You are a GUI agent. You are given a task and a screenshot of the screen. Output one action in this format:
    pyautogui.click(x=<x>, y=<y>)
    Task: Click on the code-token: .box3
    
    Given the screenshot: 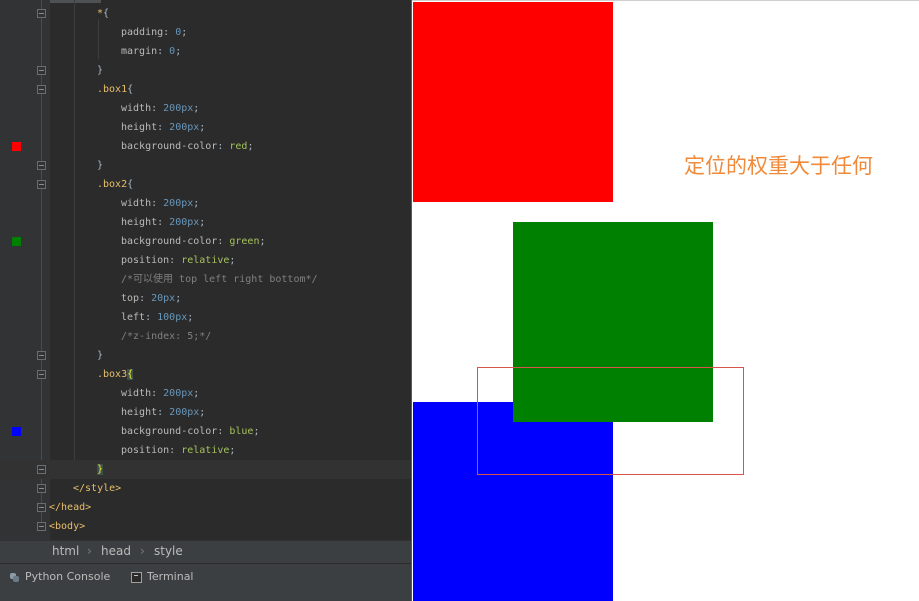 What is the action you would take?
    pyautogui.click(x=112, y=374)
    